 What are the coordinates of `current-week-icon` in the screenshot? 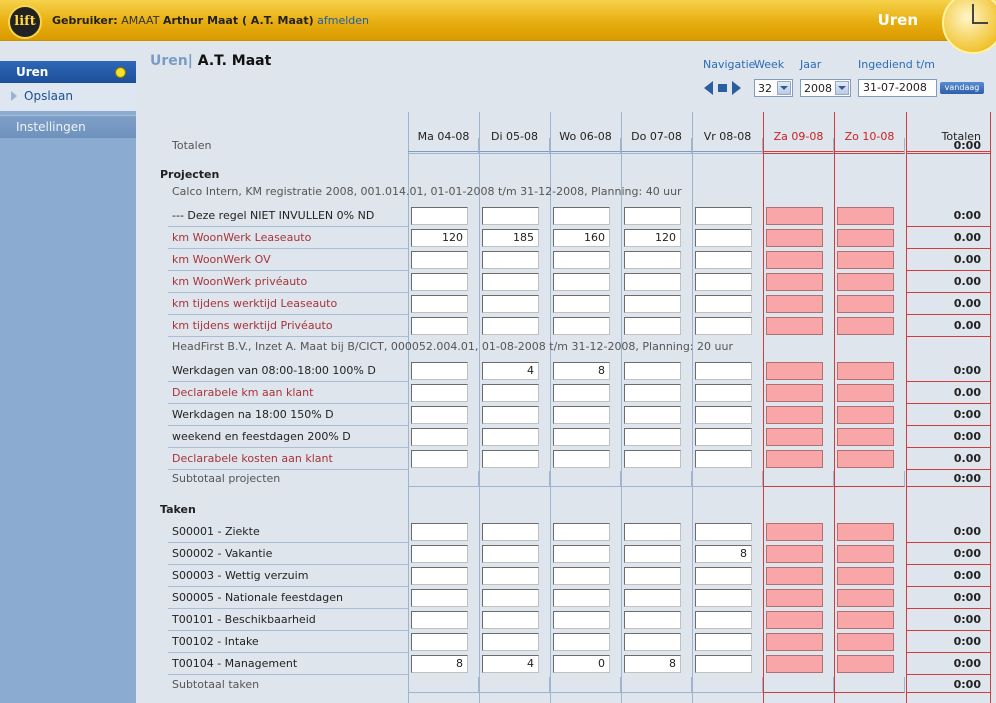 It's located at (722, 88).